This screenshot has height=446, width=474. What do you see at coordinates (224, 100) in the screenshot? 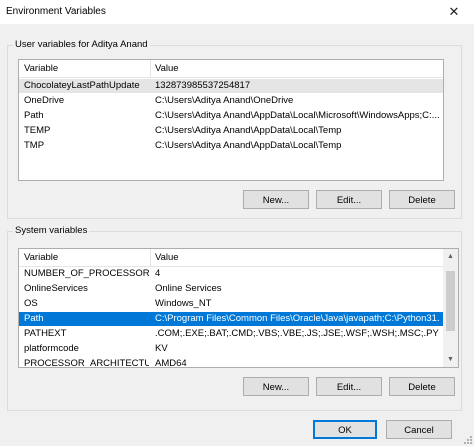
I see `value-cell: C:\Users\Aditya Anand\OneDrive` at bounding box center [224, 100].